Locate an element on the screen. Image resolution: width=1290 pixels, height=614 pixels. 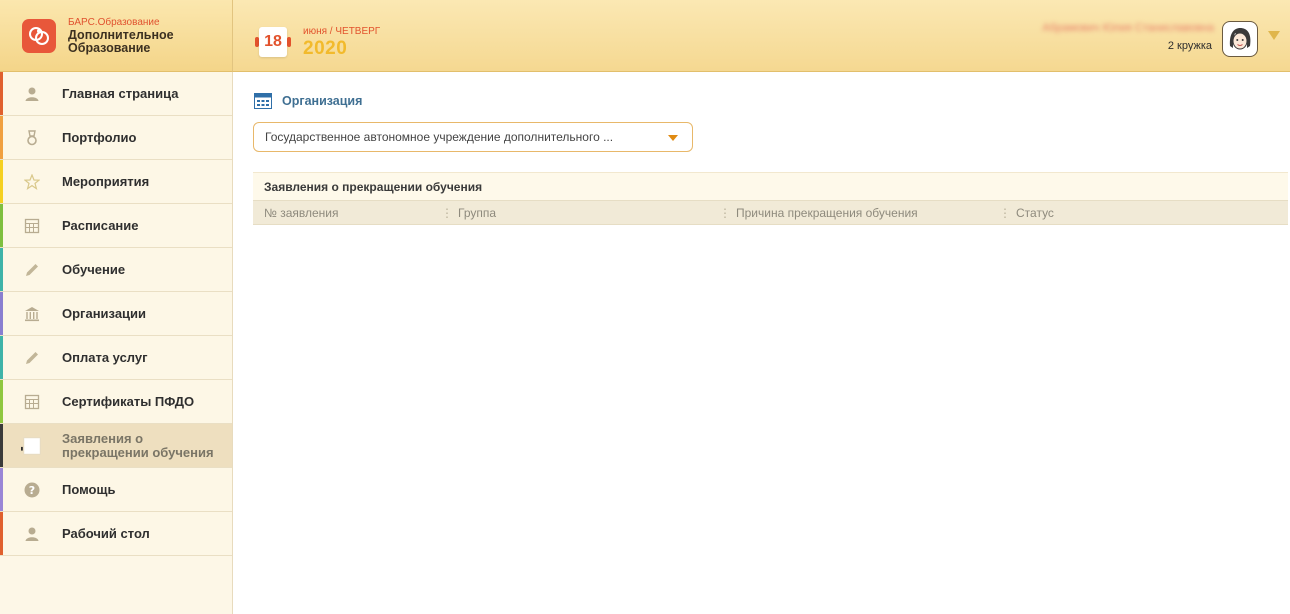
sidebar-item-termination-requests: Заявления о прекращении обучения is located at coordinates (116, 446).